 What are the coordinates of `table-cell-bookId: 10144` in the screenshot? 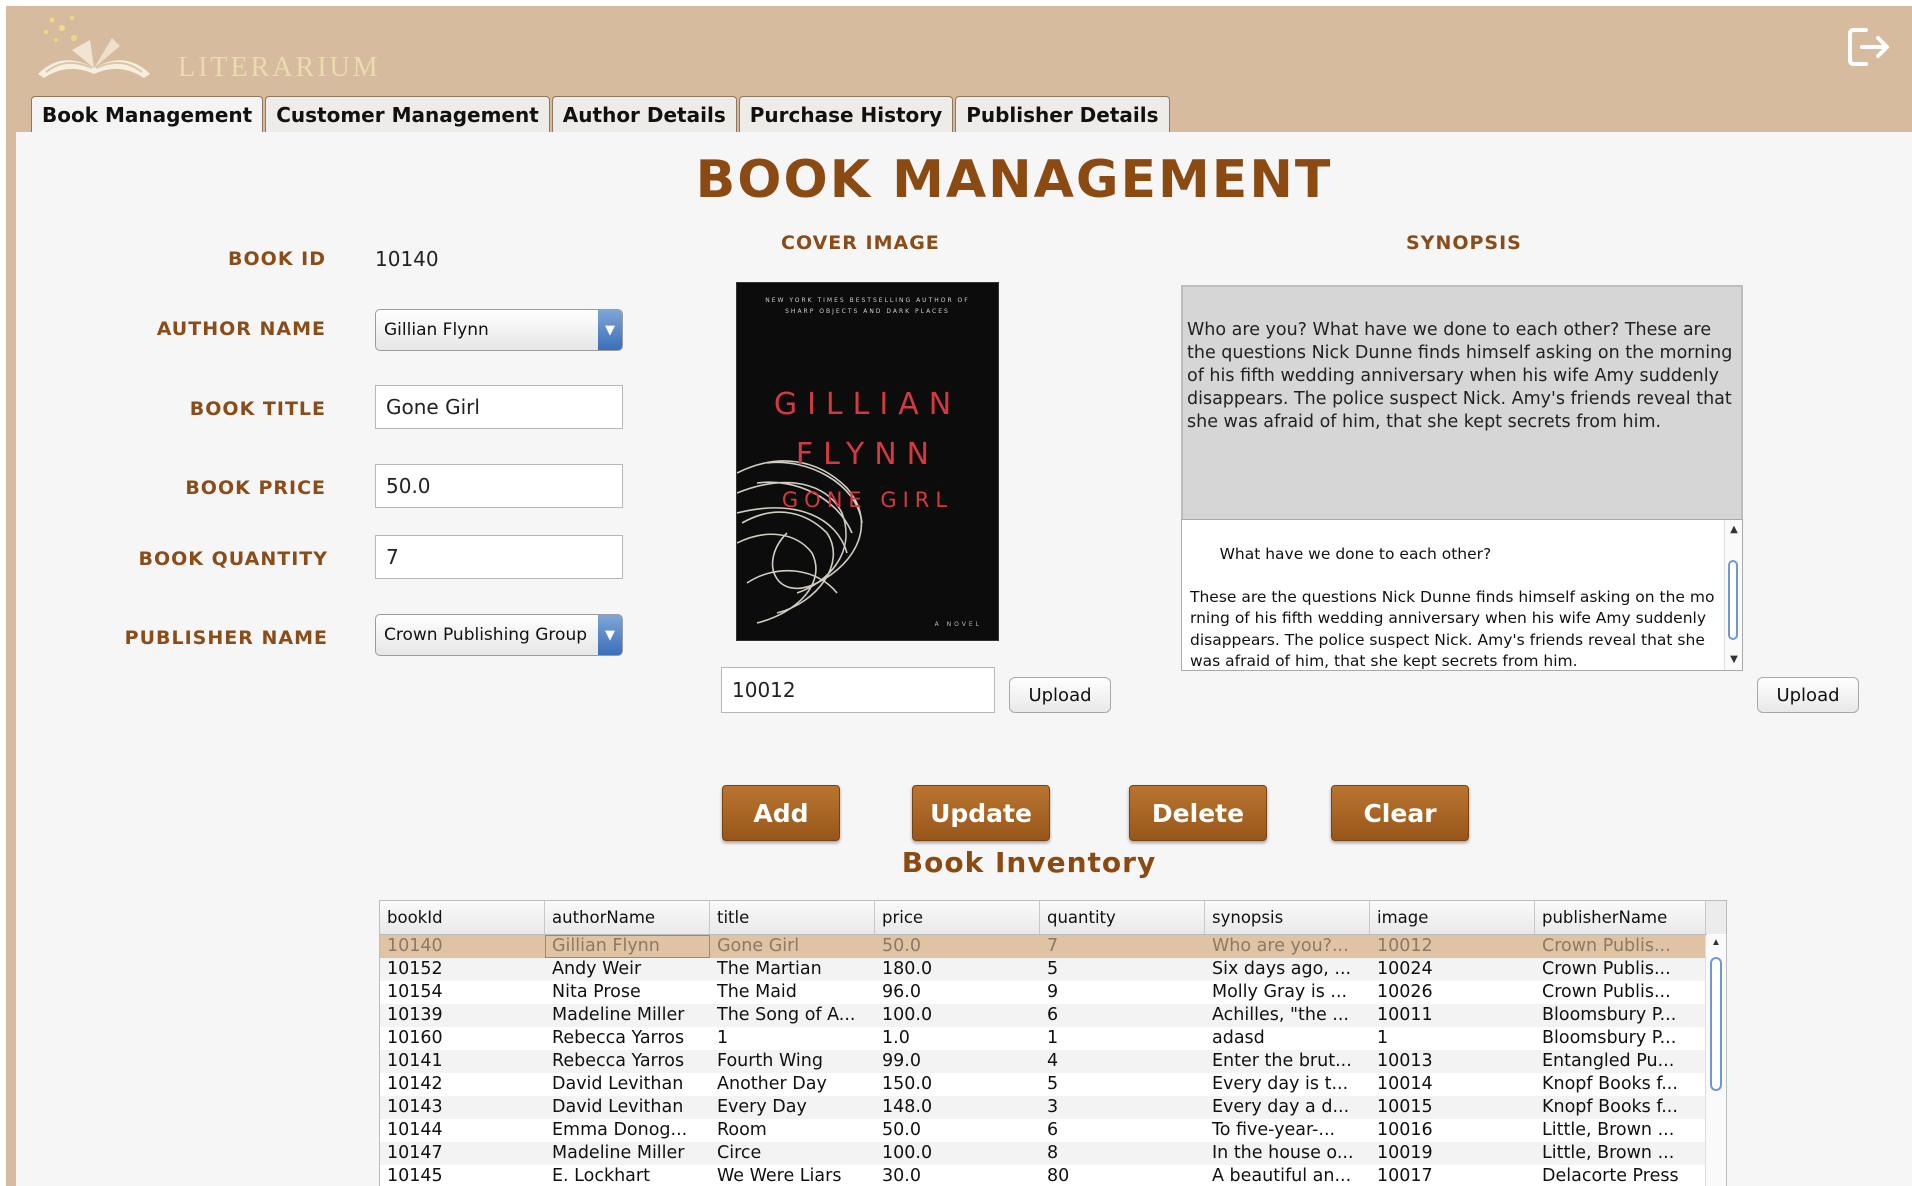 It's located at (462, 1130).